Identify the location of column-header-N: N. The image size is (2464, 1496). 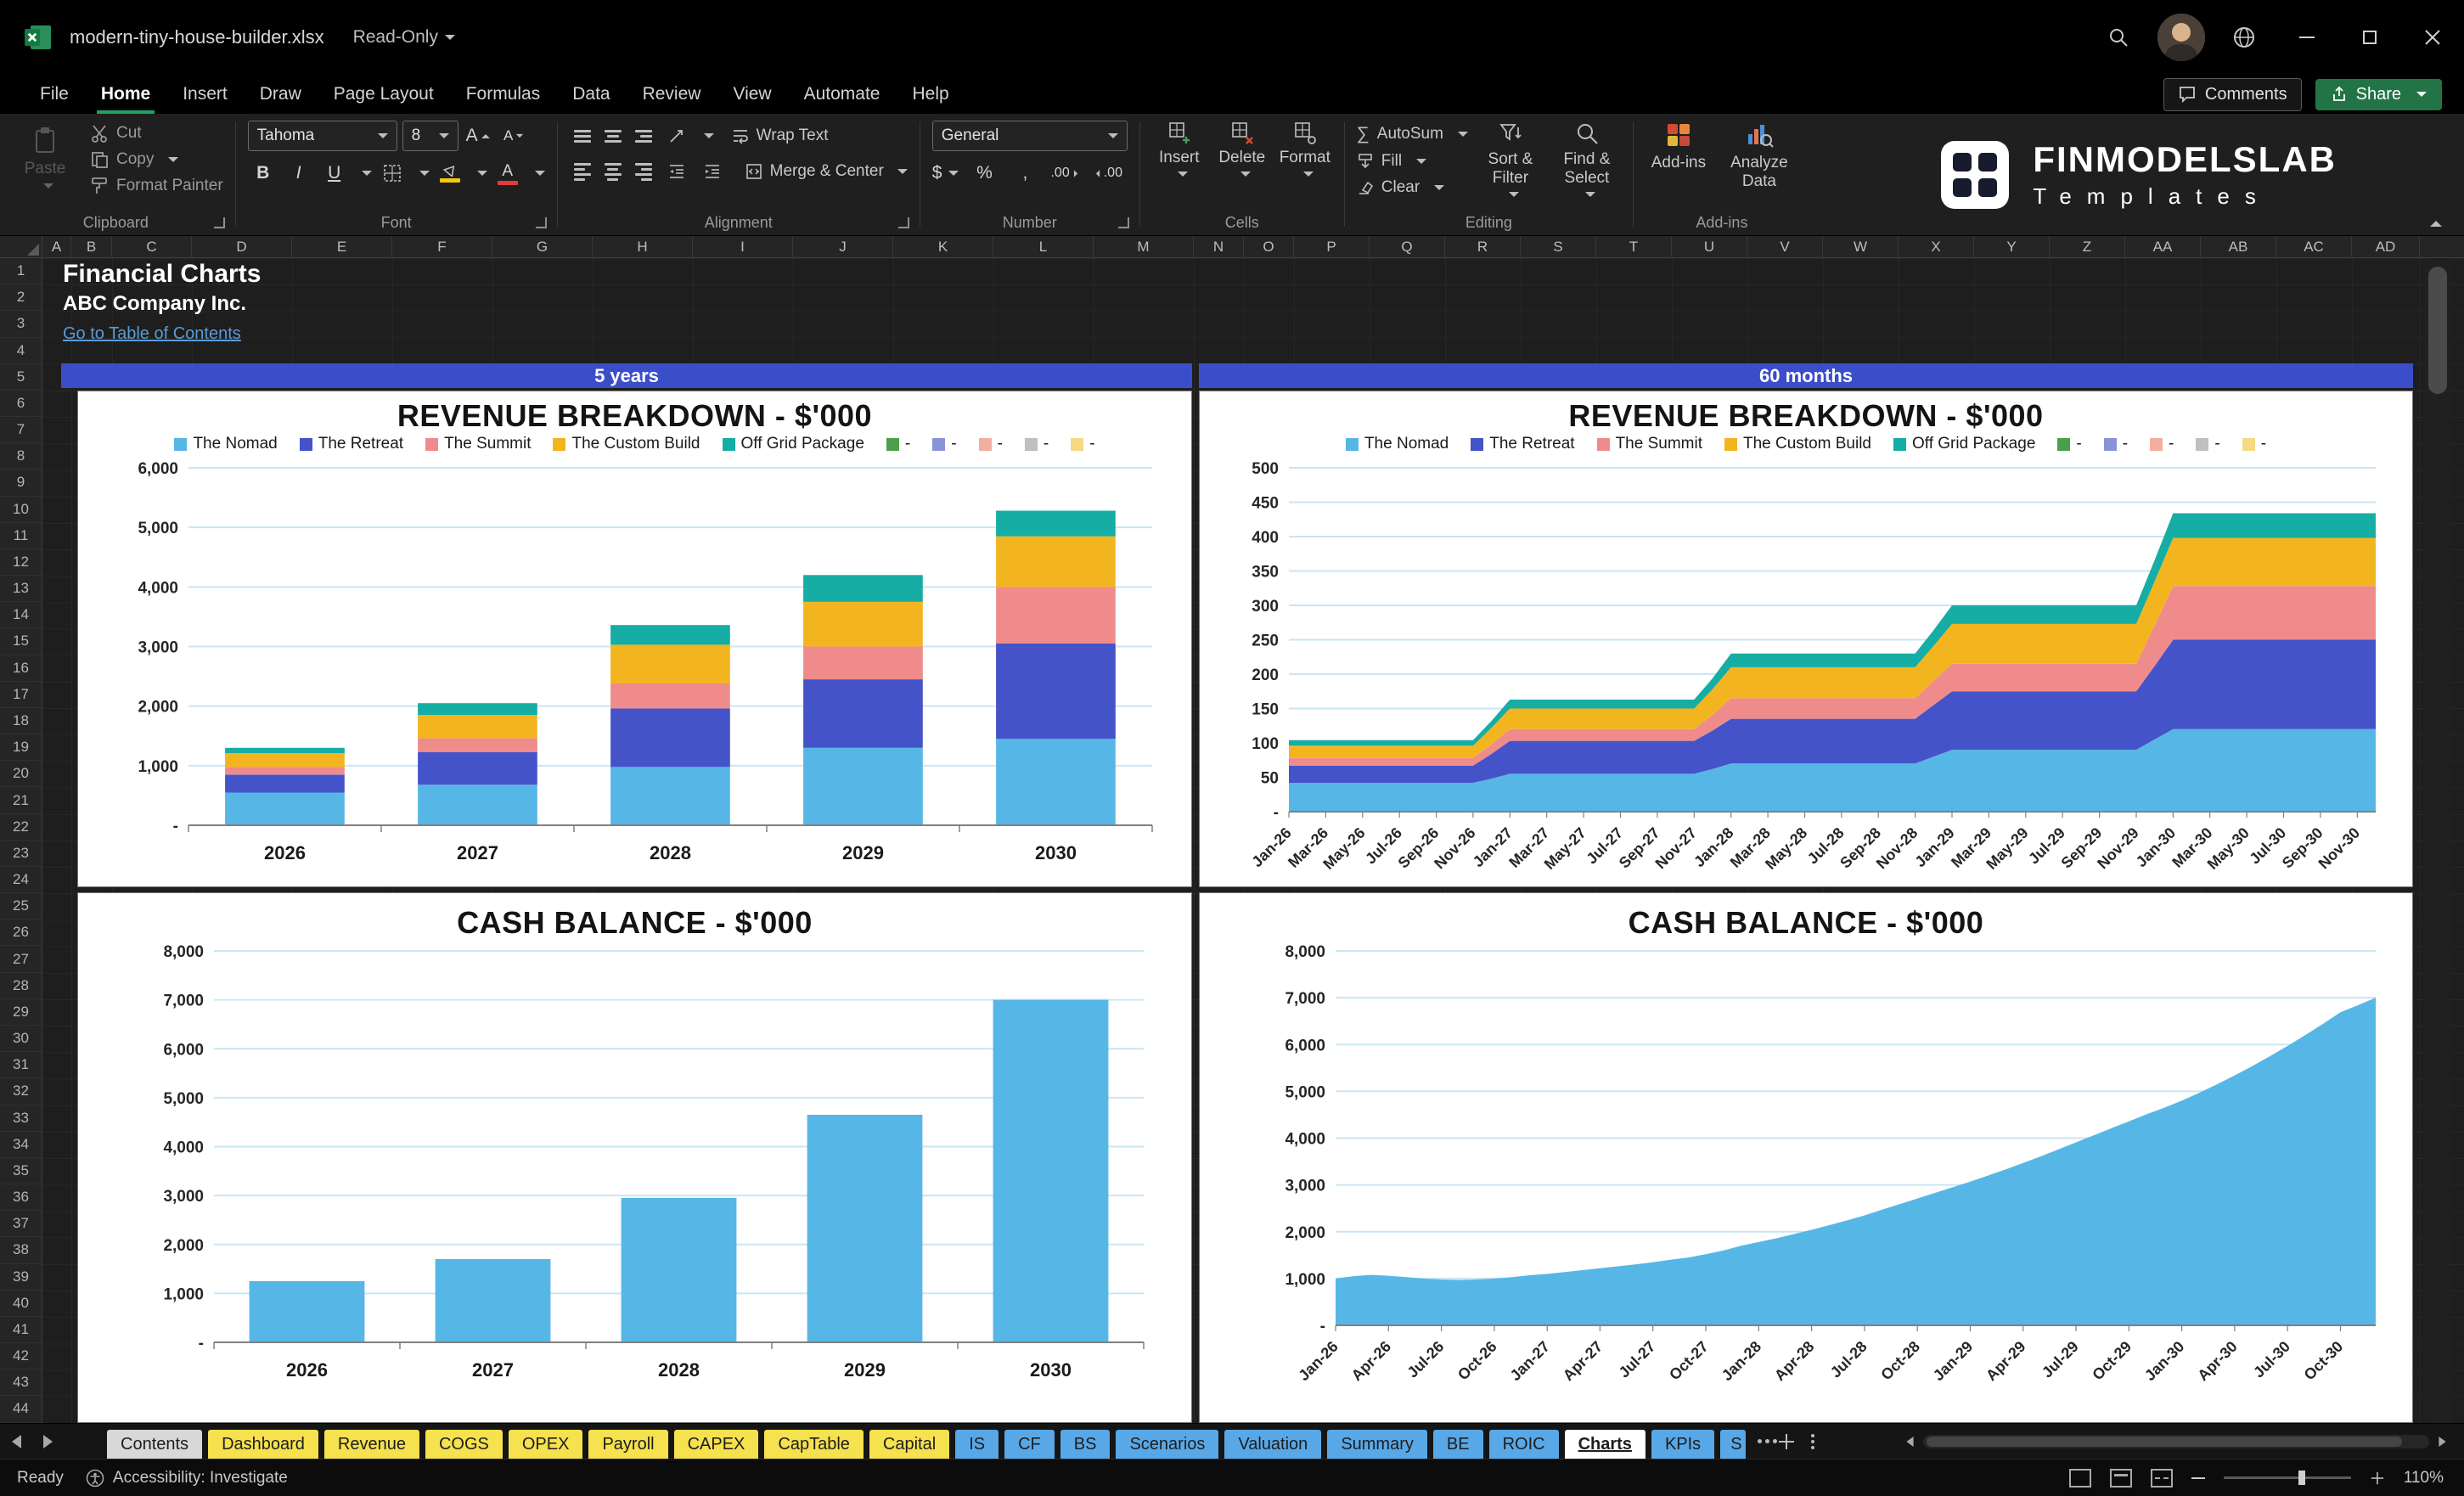
(1219, 247).